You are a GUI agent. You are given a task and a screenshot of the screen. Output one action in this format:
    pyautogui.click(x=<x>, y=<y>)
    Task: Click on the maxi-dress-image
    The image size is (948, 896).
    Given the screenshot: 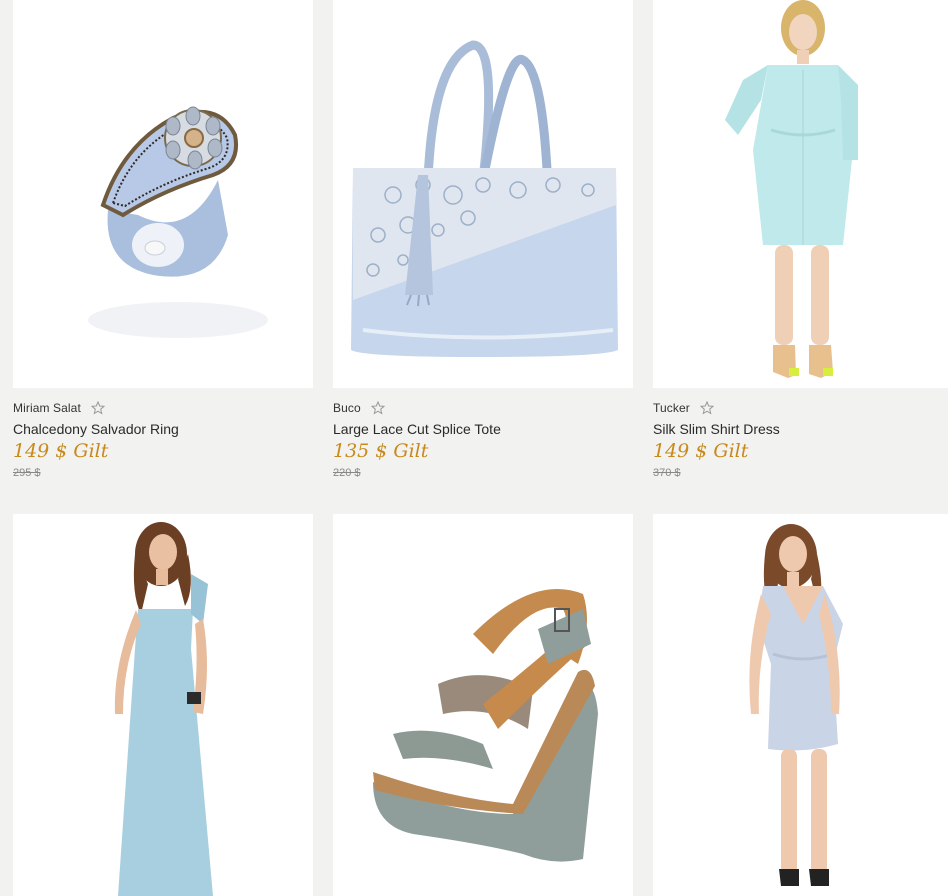 What is the action you would take?
    pyautogui.click(x=163, y=709)
    